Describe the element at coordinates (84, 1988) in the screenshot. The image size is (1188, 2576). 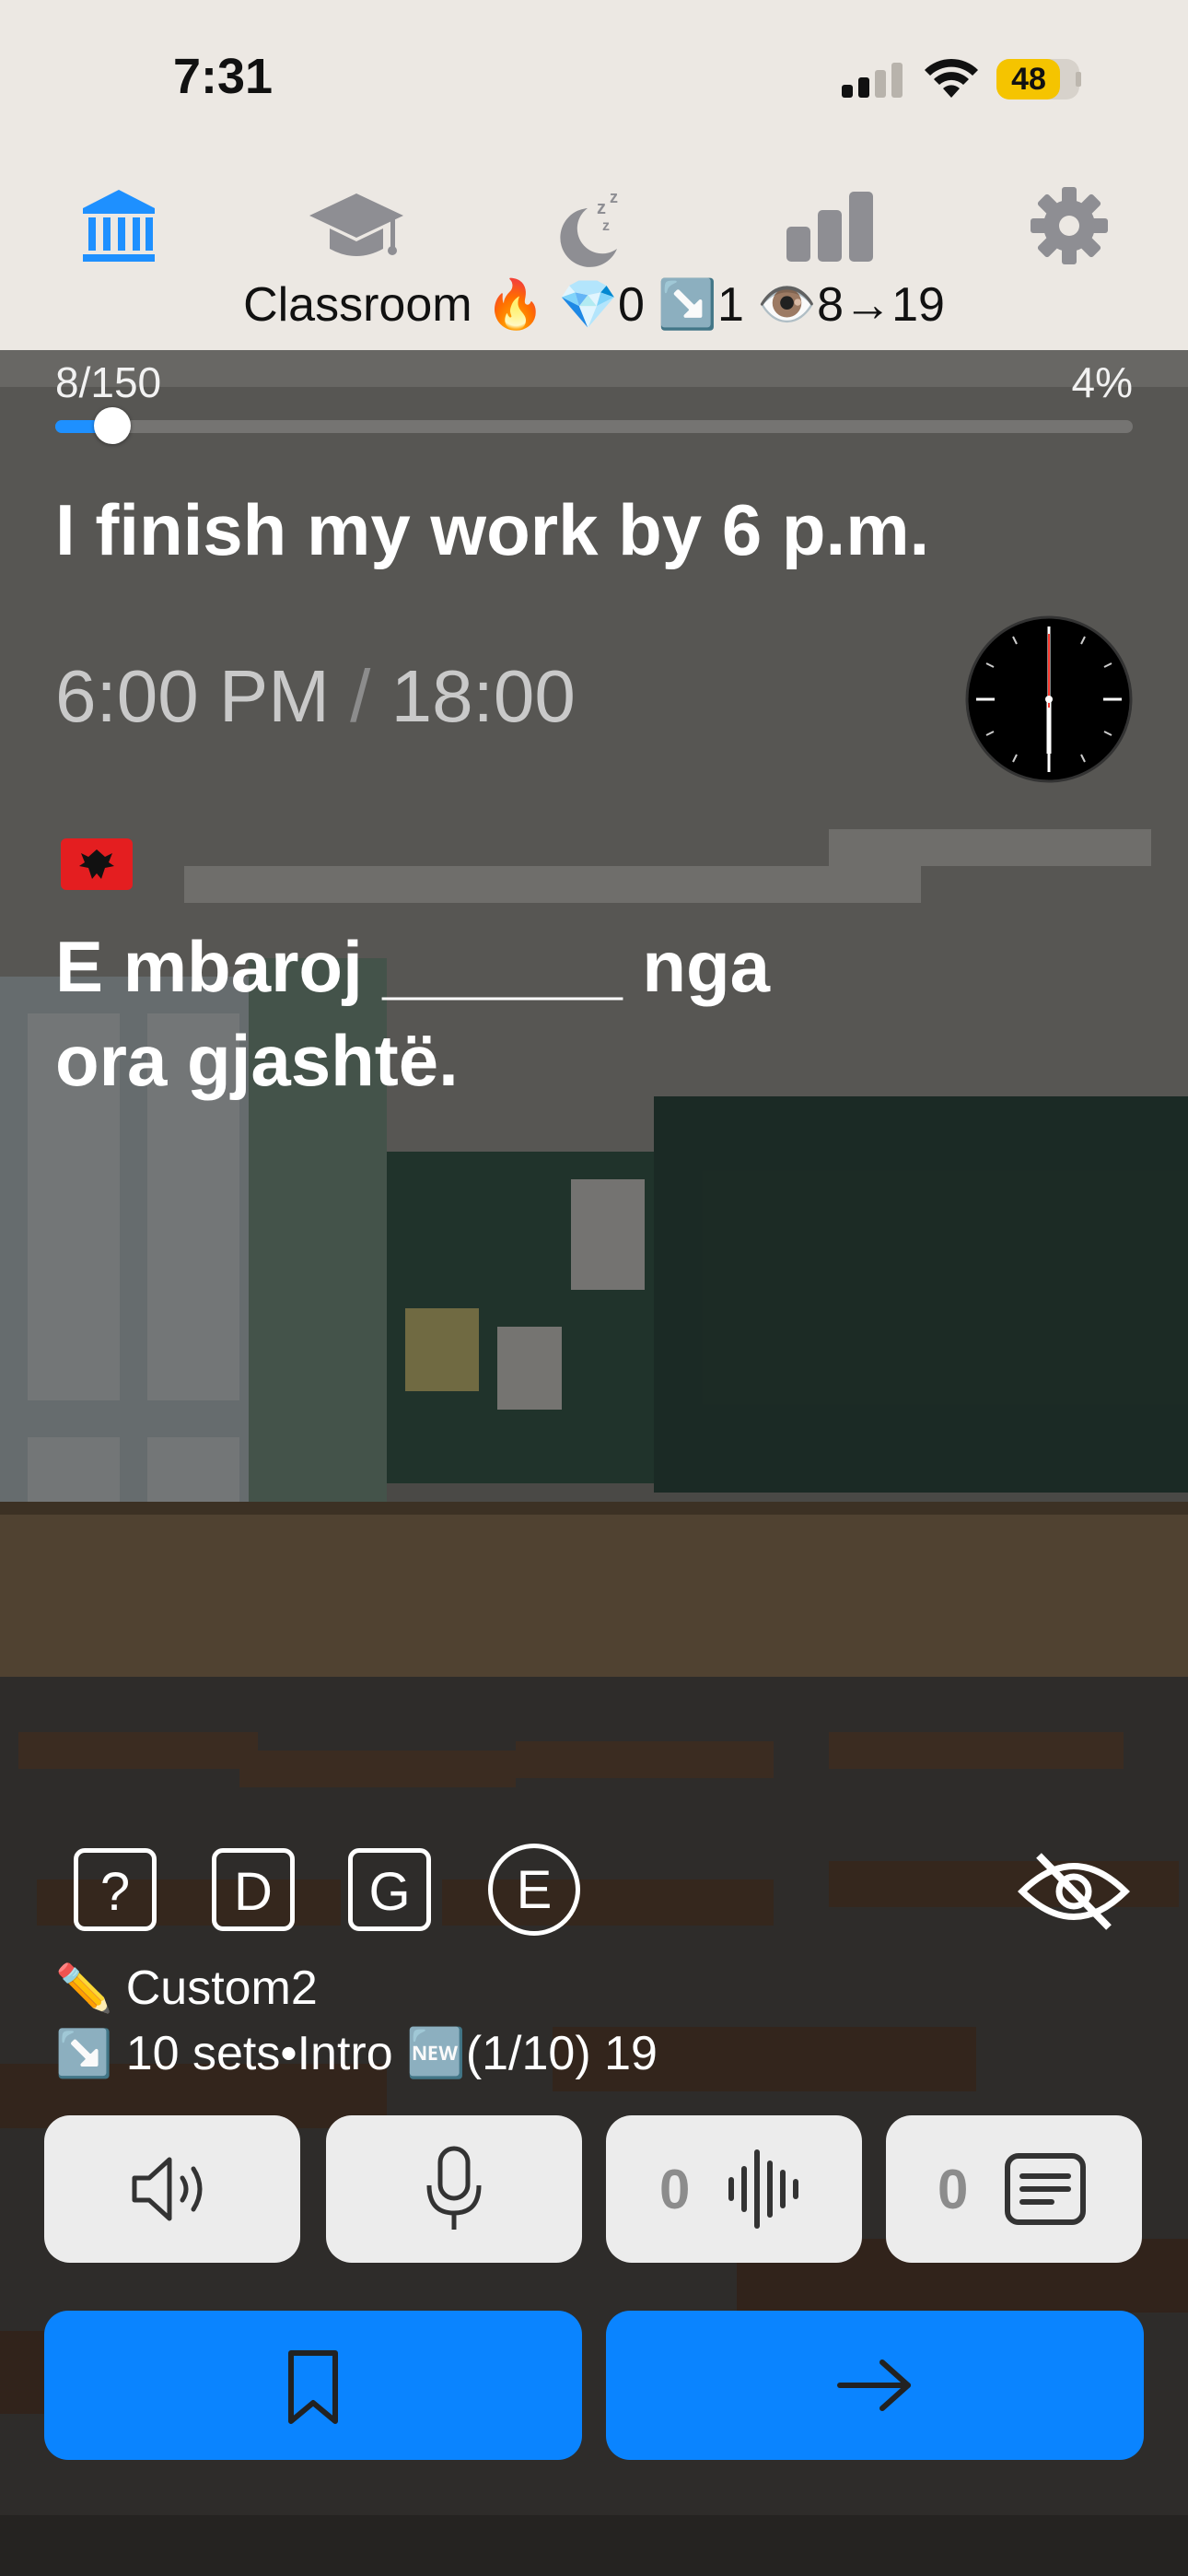
I see `pencil-icon: ✏️` at that location.